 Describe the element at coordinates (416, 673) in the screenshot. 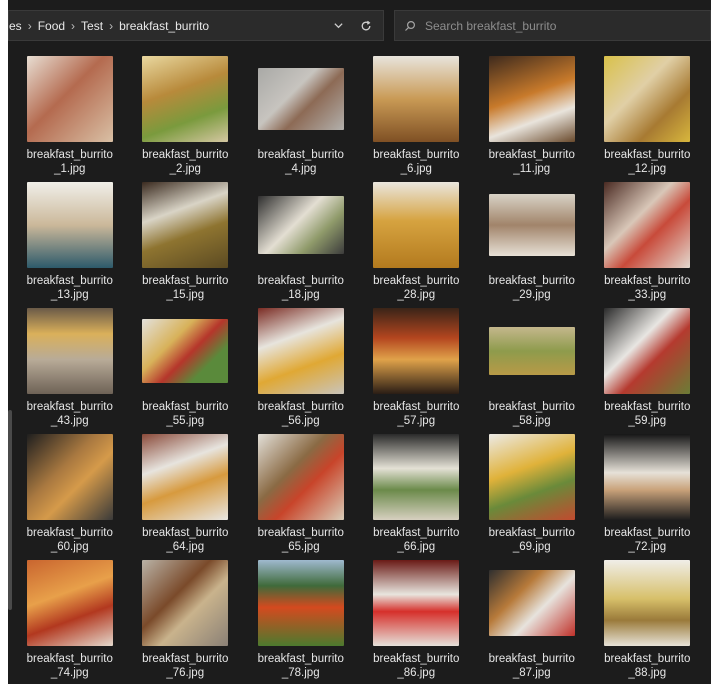

I see `file-name-line-2: _86.jpg` at that location.